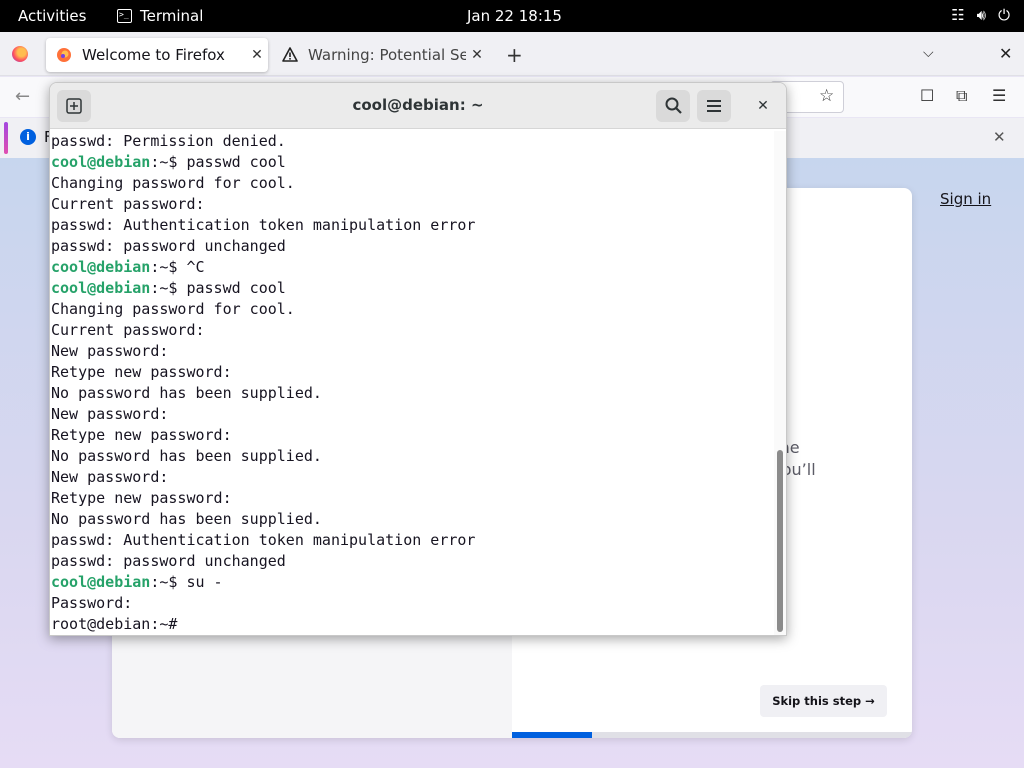 This screenshot has width=1024, height=768. I want to click on app-menu: >_ Terminal, so click(160, 16).